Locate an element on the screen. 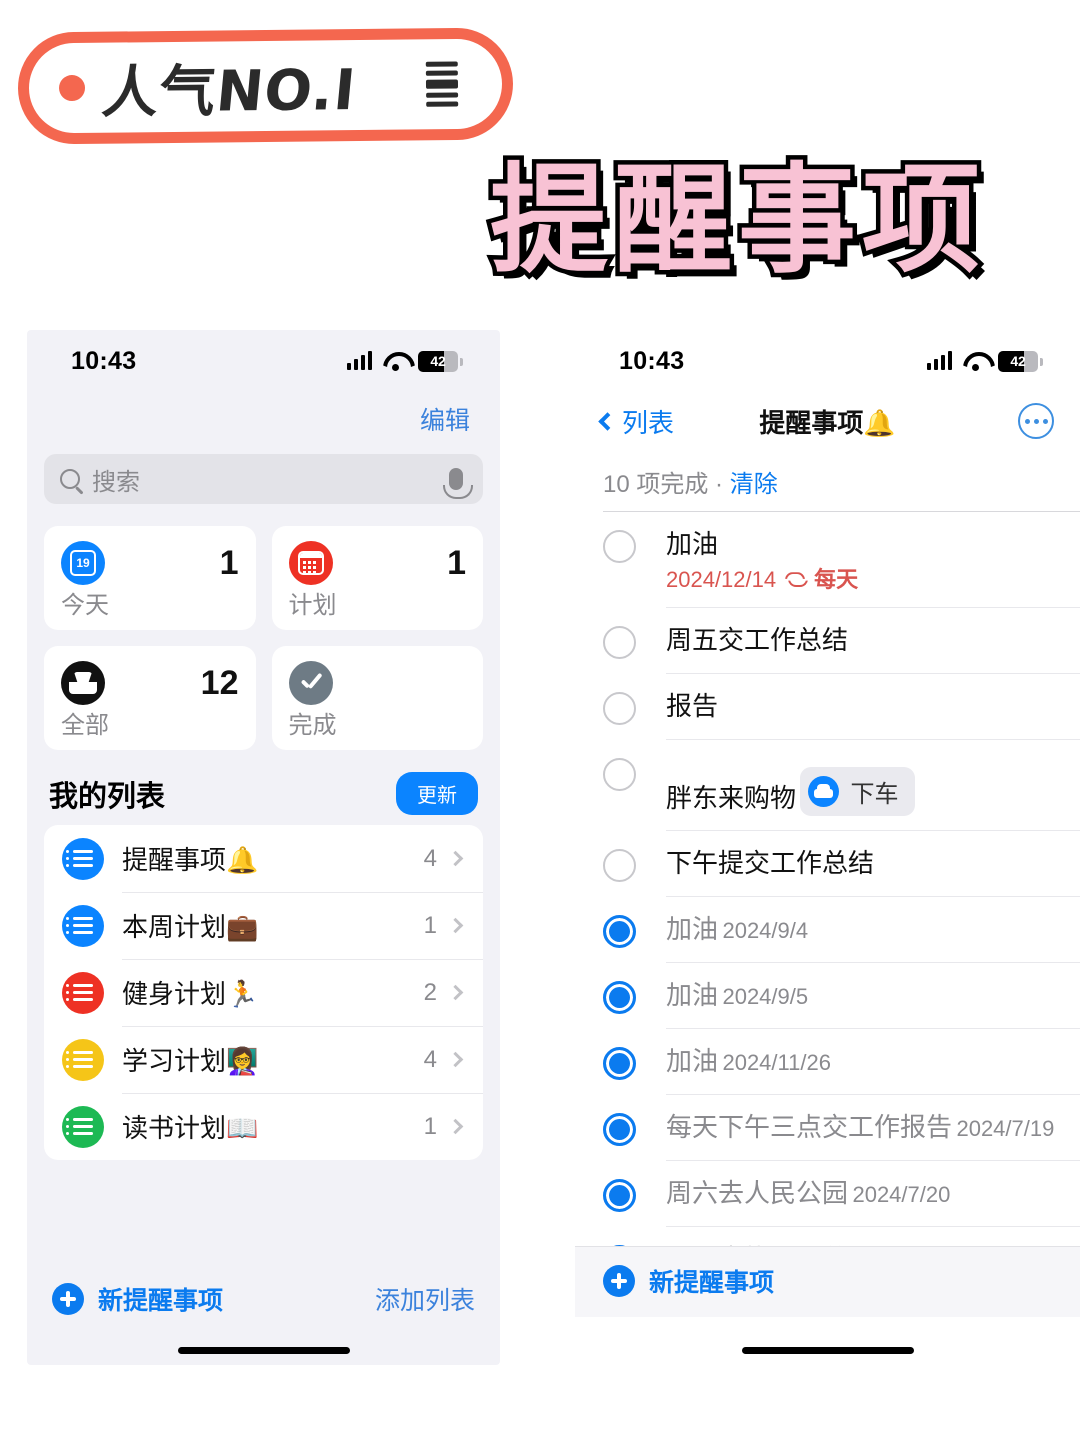 This screenshot has height=1440, width=1080. list-item: 提醒事项🔔 4 is located at coordinates (263, 858).